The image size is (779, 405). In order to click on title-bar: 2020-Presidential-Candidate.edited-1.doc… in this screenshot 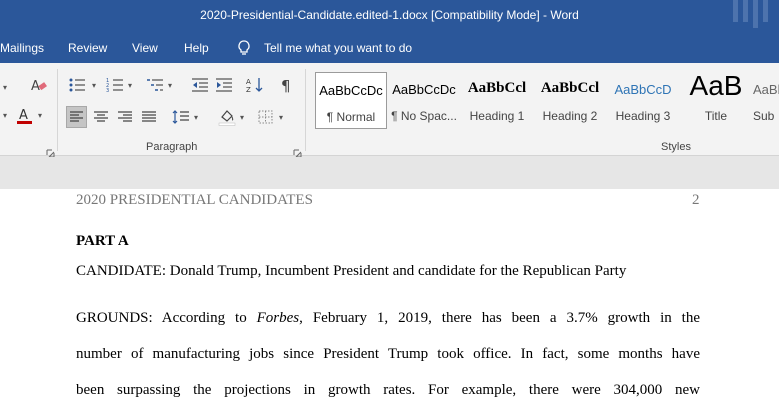, I will do `click(389, 16)`.